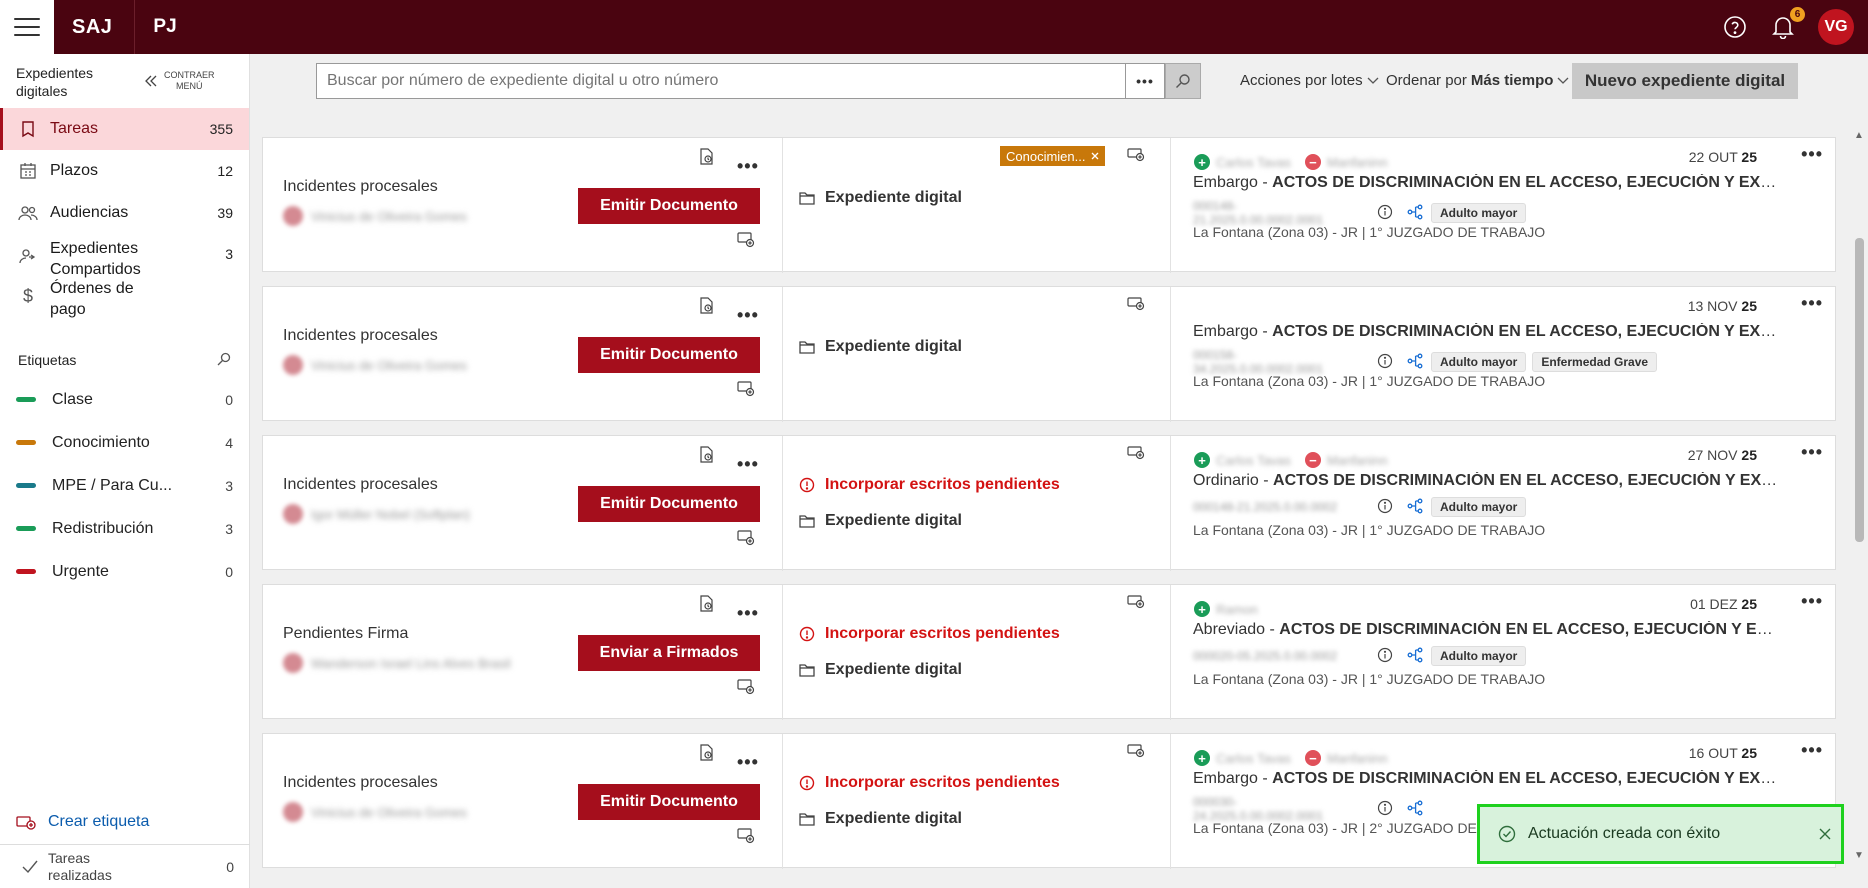 The height and width of the screenshot is (888, 1868). What do you see at coordinates (669, 653) in the screenshot?
I see `card-action-button: Enviar a Firmados` at bounding box center [669, 653].